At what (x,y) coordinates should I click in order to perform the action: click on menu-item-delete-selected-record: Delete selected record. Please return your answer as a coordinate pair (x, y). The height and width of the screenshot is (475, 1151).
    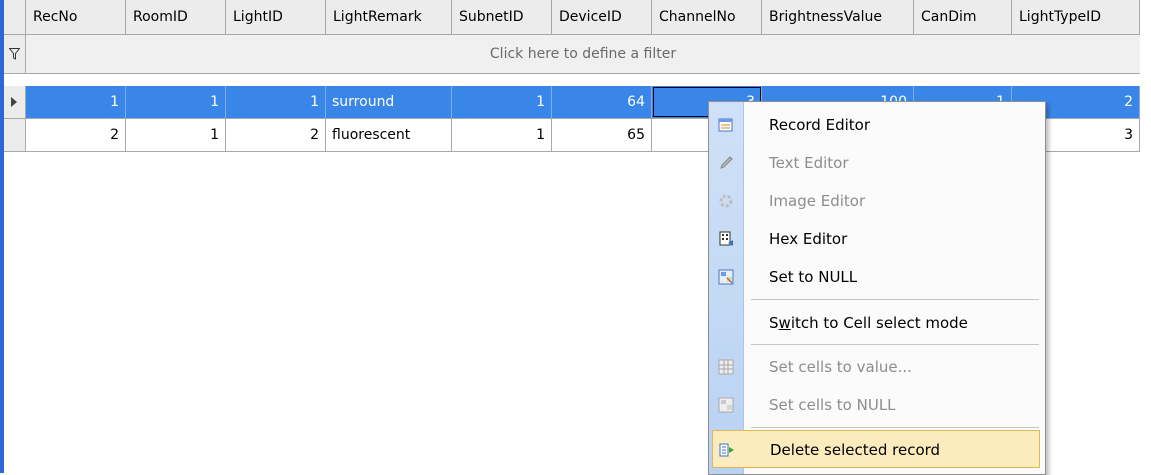
    Looking at the image, I should click on (876, 449).